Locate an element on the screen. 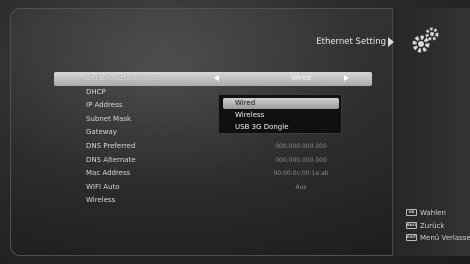 Image resolution: width=470 pixels, height=264 pixels. setting-label: Mac Address is located at coordinates (108, 173).